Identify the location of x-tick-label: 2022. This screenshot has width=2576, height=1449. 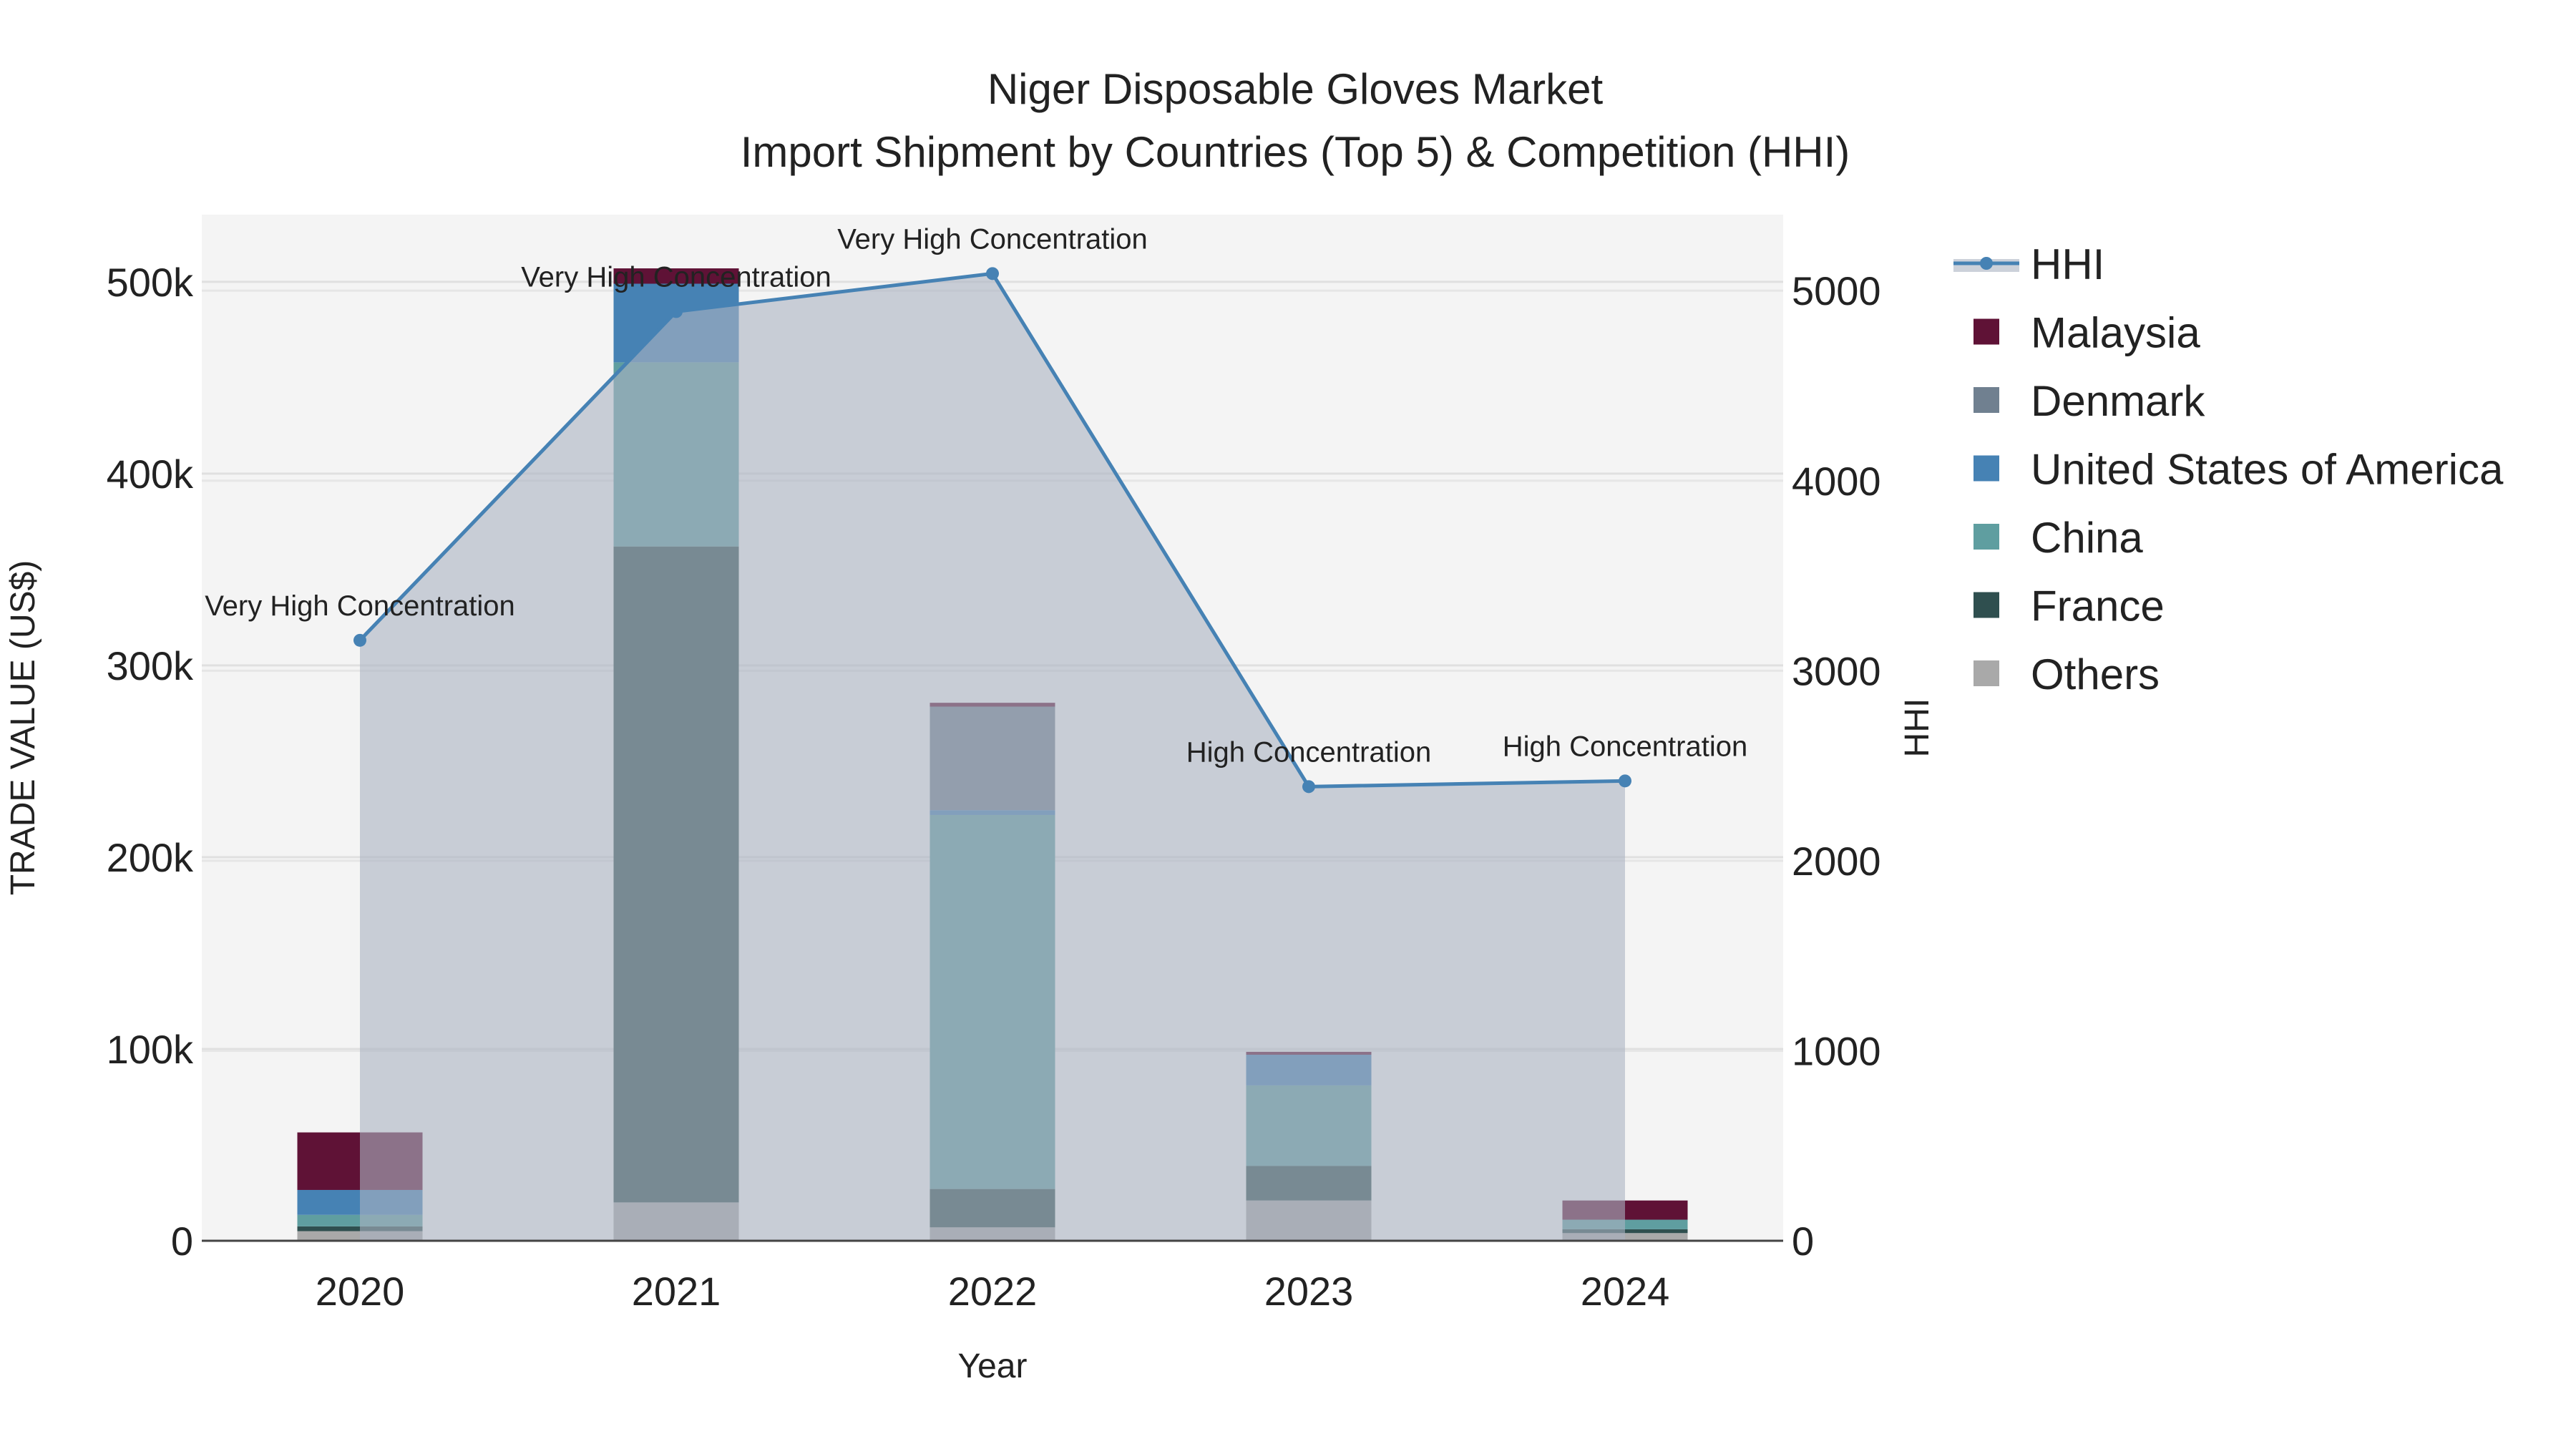
(993, 1291).